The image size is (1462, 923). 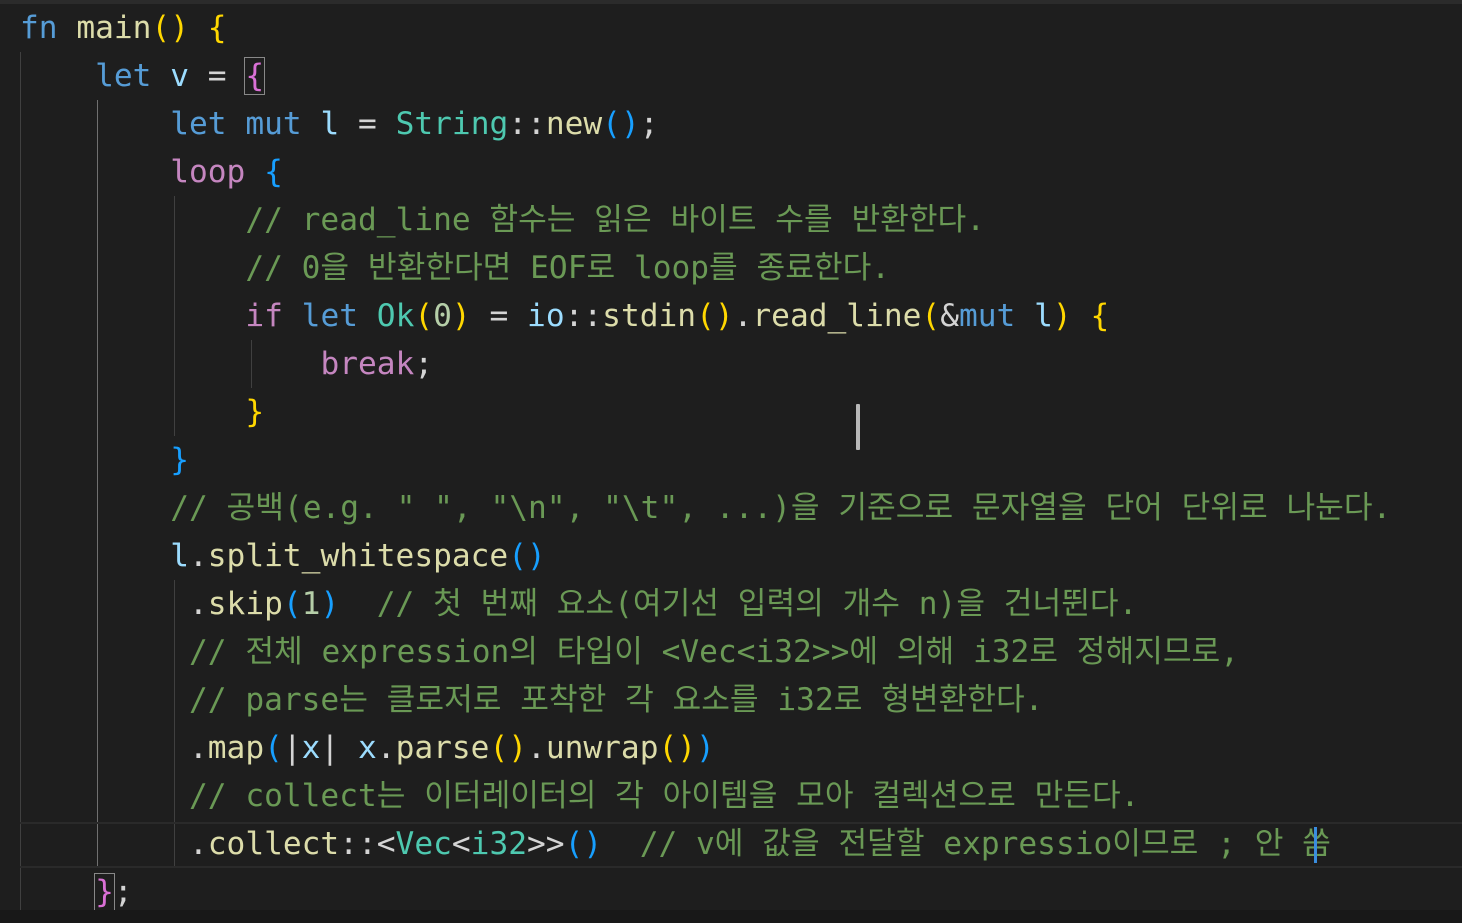 I want to click on code-line-16: .map(|x| x.parse().unwrap()), so click(x=367, y=748).